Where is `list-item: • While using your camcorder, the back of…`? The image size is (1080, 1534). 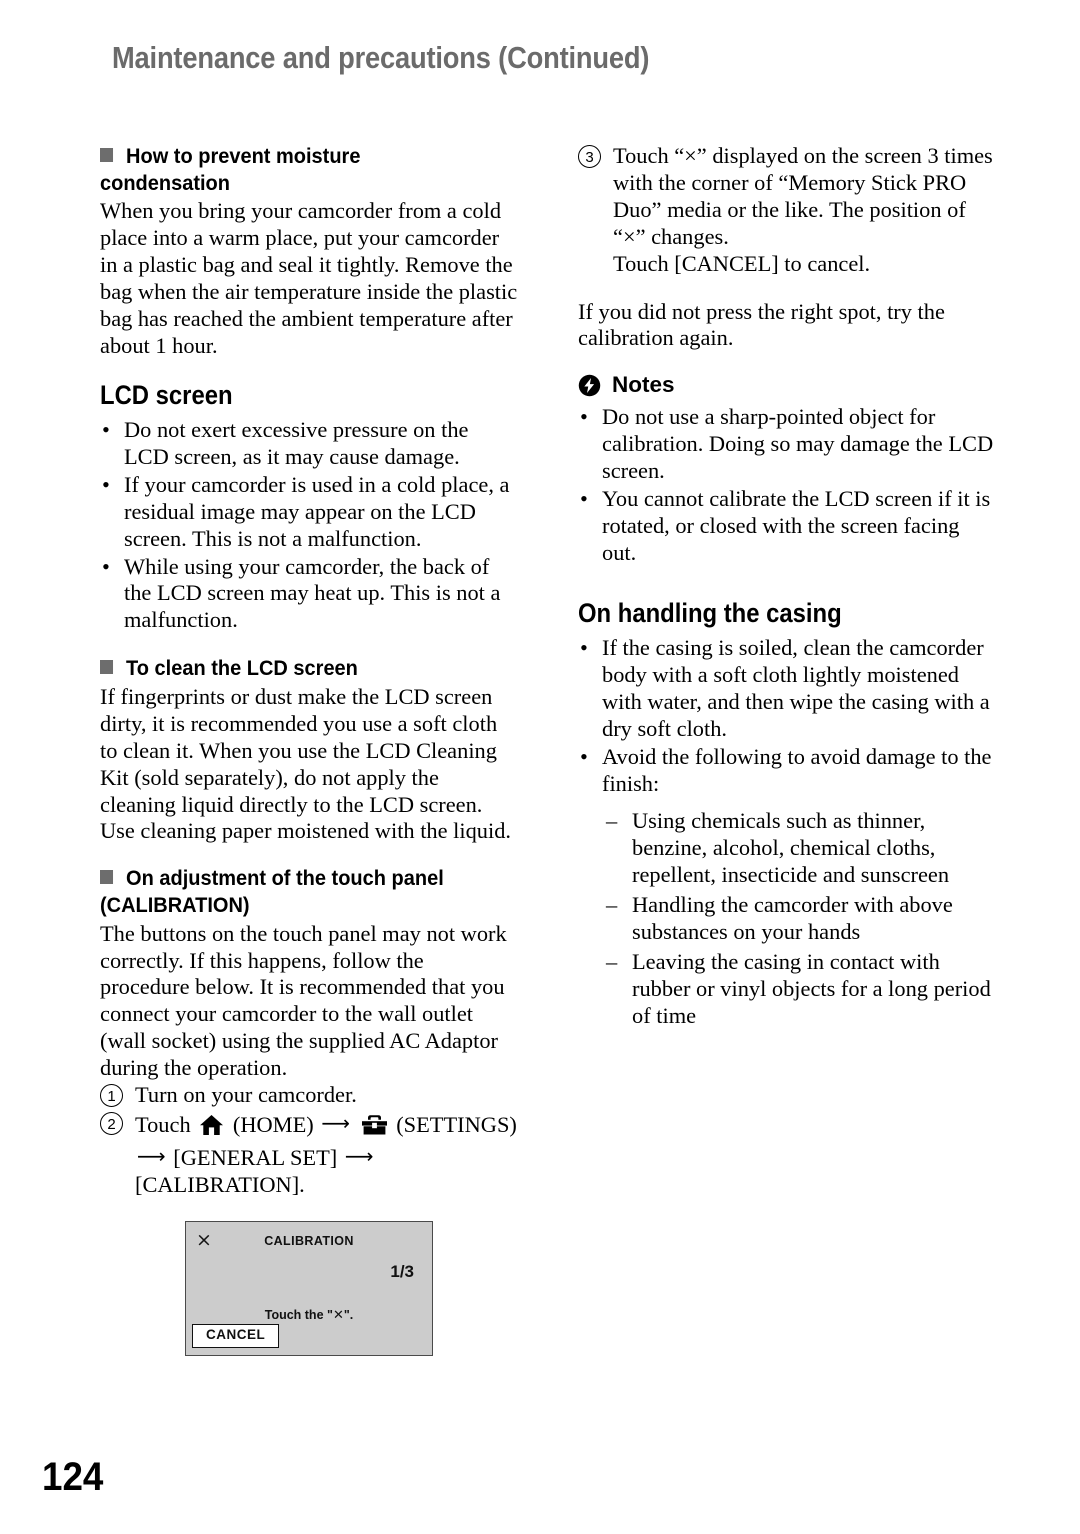 list-item: • While using your camcorder, the back of… is located at coordinates (309, 594).